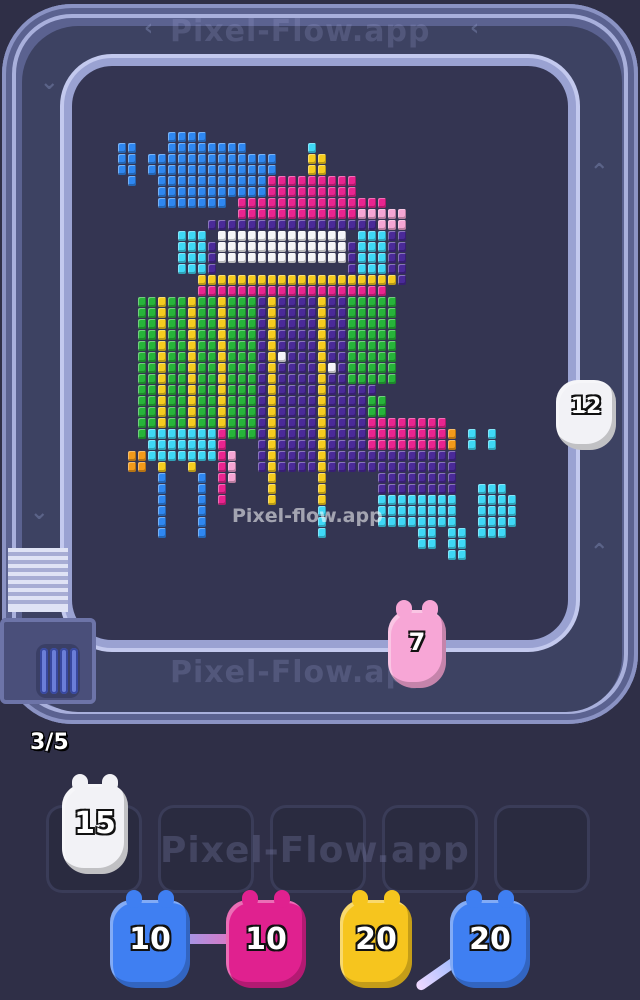  What do you see at coordinates (266, 939) in the screenshot?
I see `shooter-pink: 10` at bounding box center [266, 939].